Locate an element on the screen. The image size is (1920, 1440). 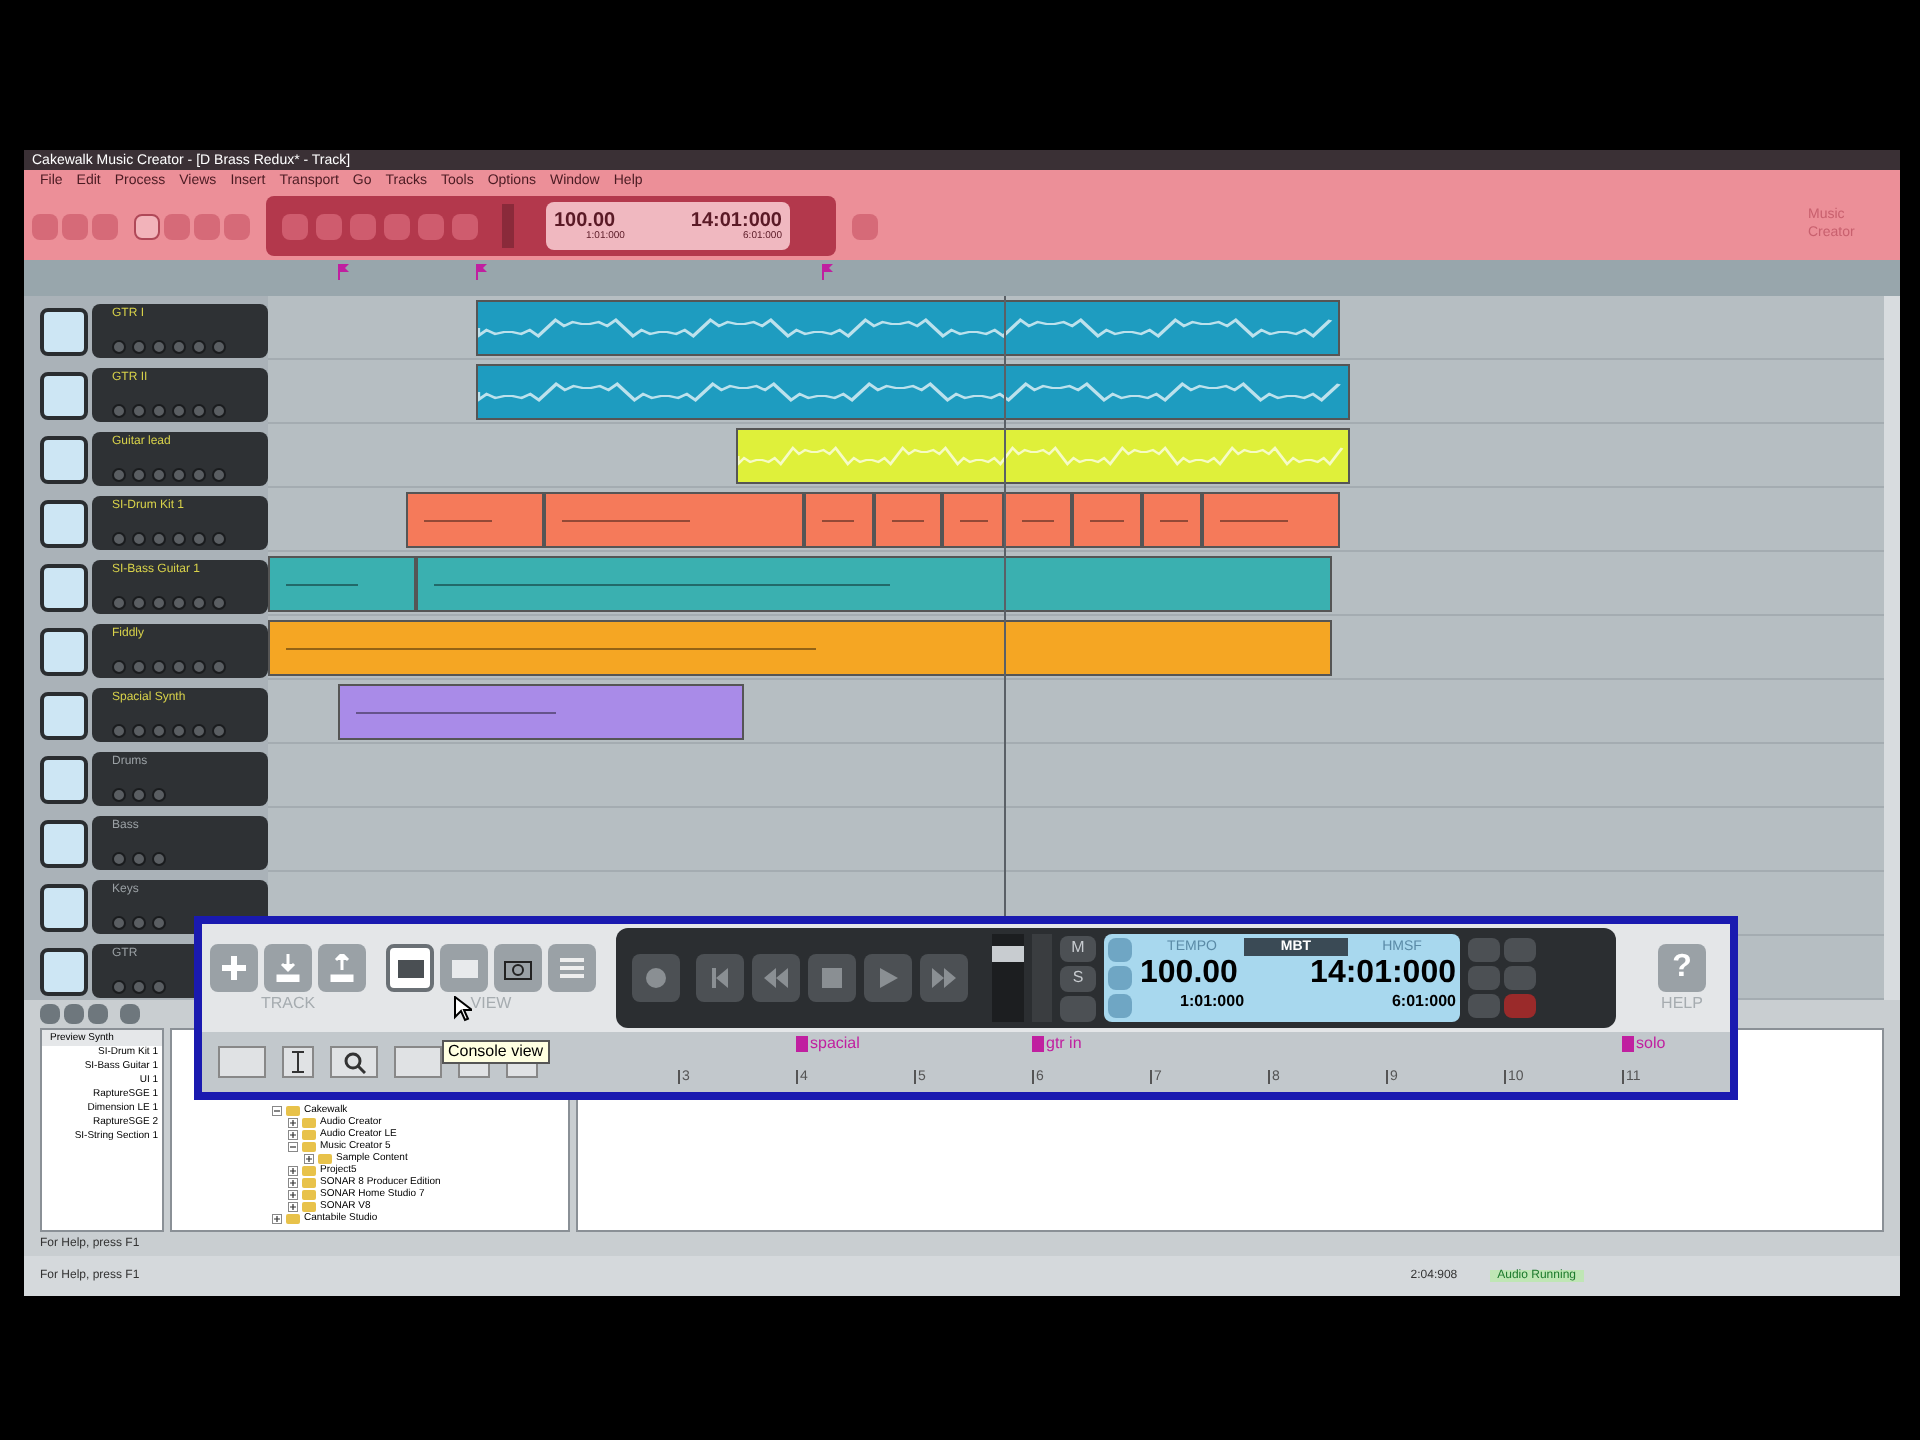
tooltip: Console view is located at coordinates (496, 1052).